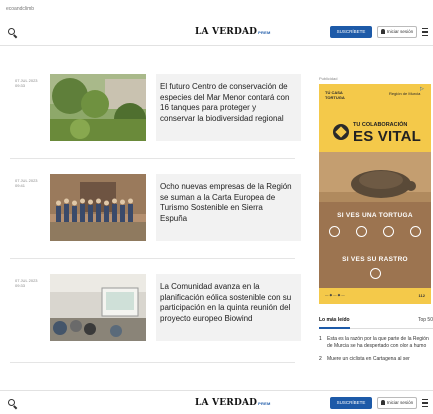  What do you see at coordinates (335, 295) in the screenshot?
I see `ad-sponsor-logos: — ◆ — ◆ —` at bounding box center [335, 295].